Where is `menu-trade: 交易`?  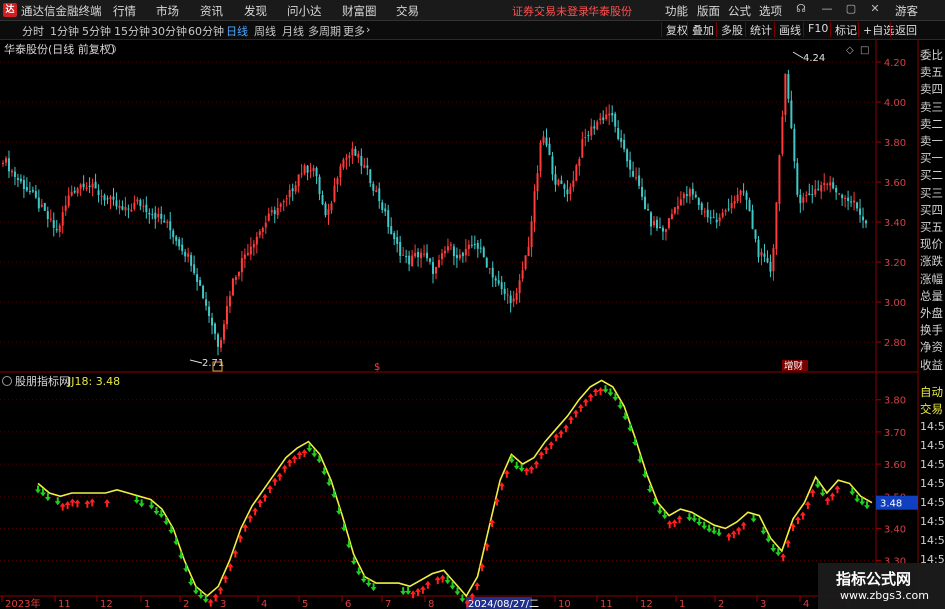
menu-trade: 交易 is located at coordinates (407, 11).